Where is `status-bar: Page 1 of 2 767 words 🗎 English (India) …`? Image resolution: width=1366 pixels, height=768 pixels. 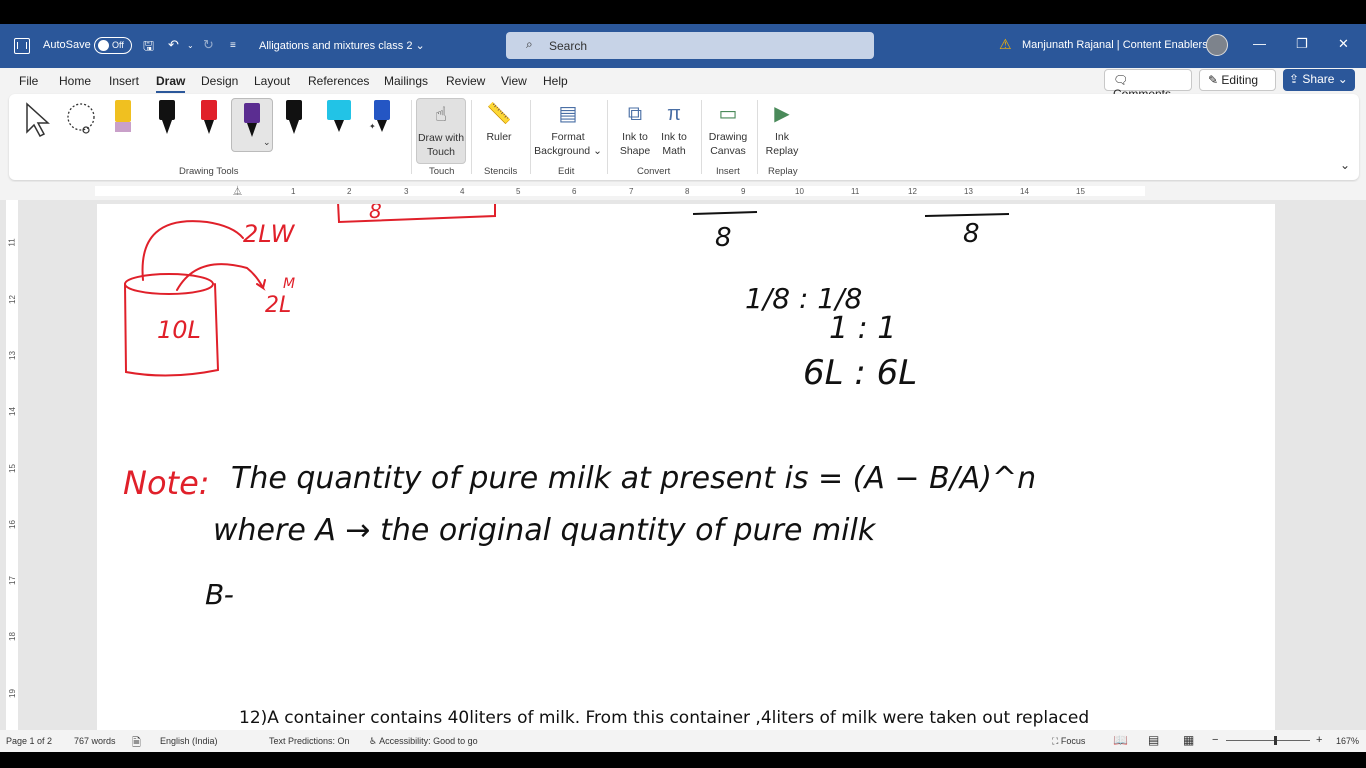 status-bar: Page 1 of 2 767 words 🗎 English (India) … is located at coordinates (683, 741).